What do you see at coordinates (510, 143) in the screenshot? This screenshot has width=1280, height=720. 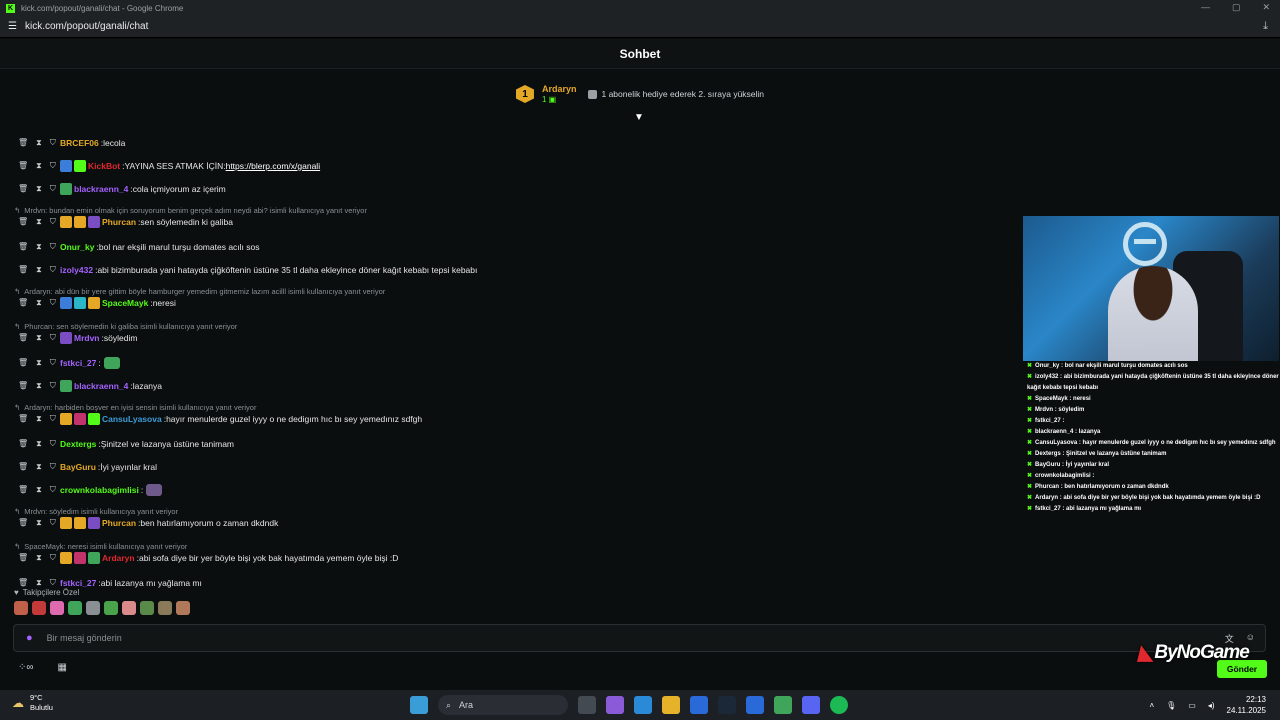 I see `chat-message: 🗑 ⧗ ⛉ BRCEF06: lecola` at bounding box center [510, 143].